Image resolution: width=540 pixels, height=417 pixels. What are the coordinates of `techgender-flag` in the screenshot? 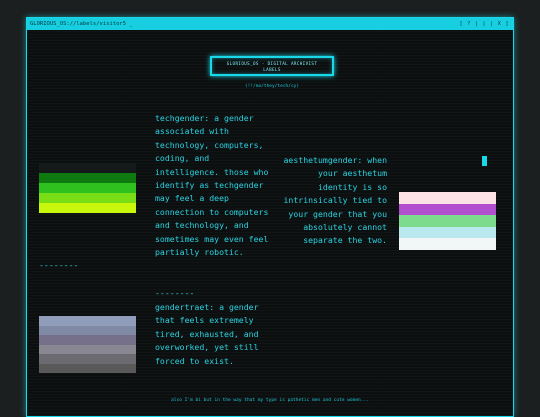 It's located at (87, 188).